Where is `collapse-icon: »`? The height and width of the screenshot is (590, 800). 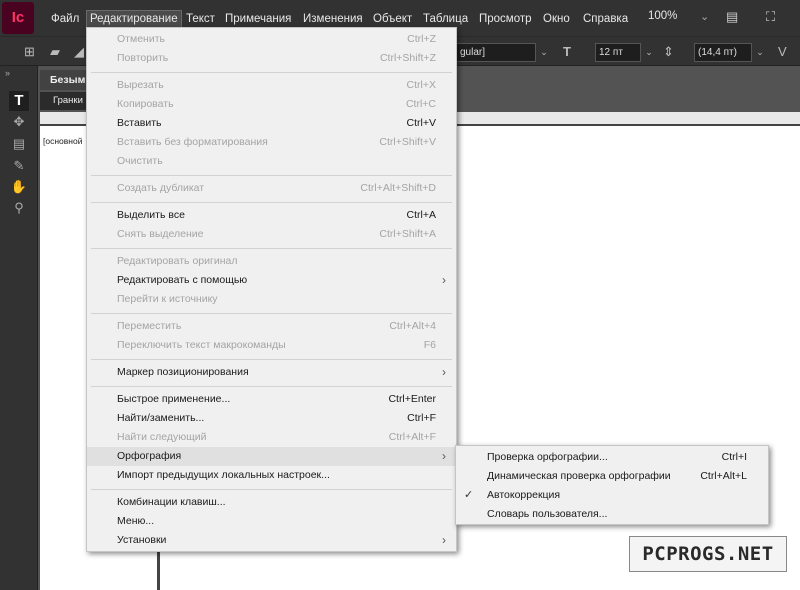
collapse-icon: » is located at coordinates (7, 73).